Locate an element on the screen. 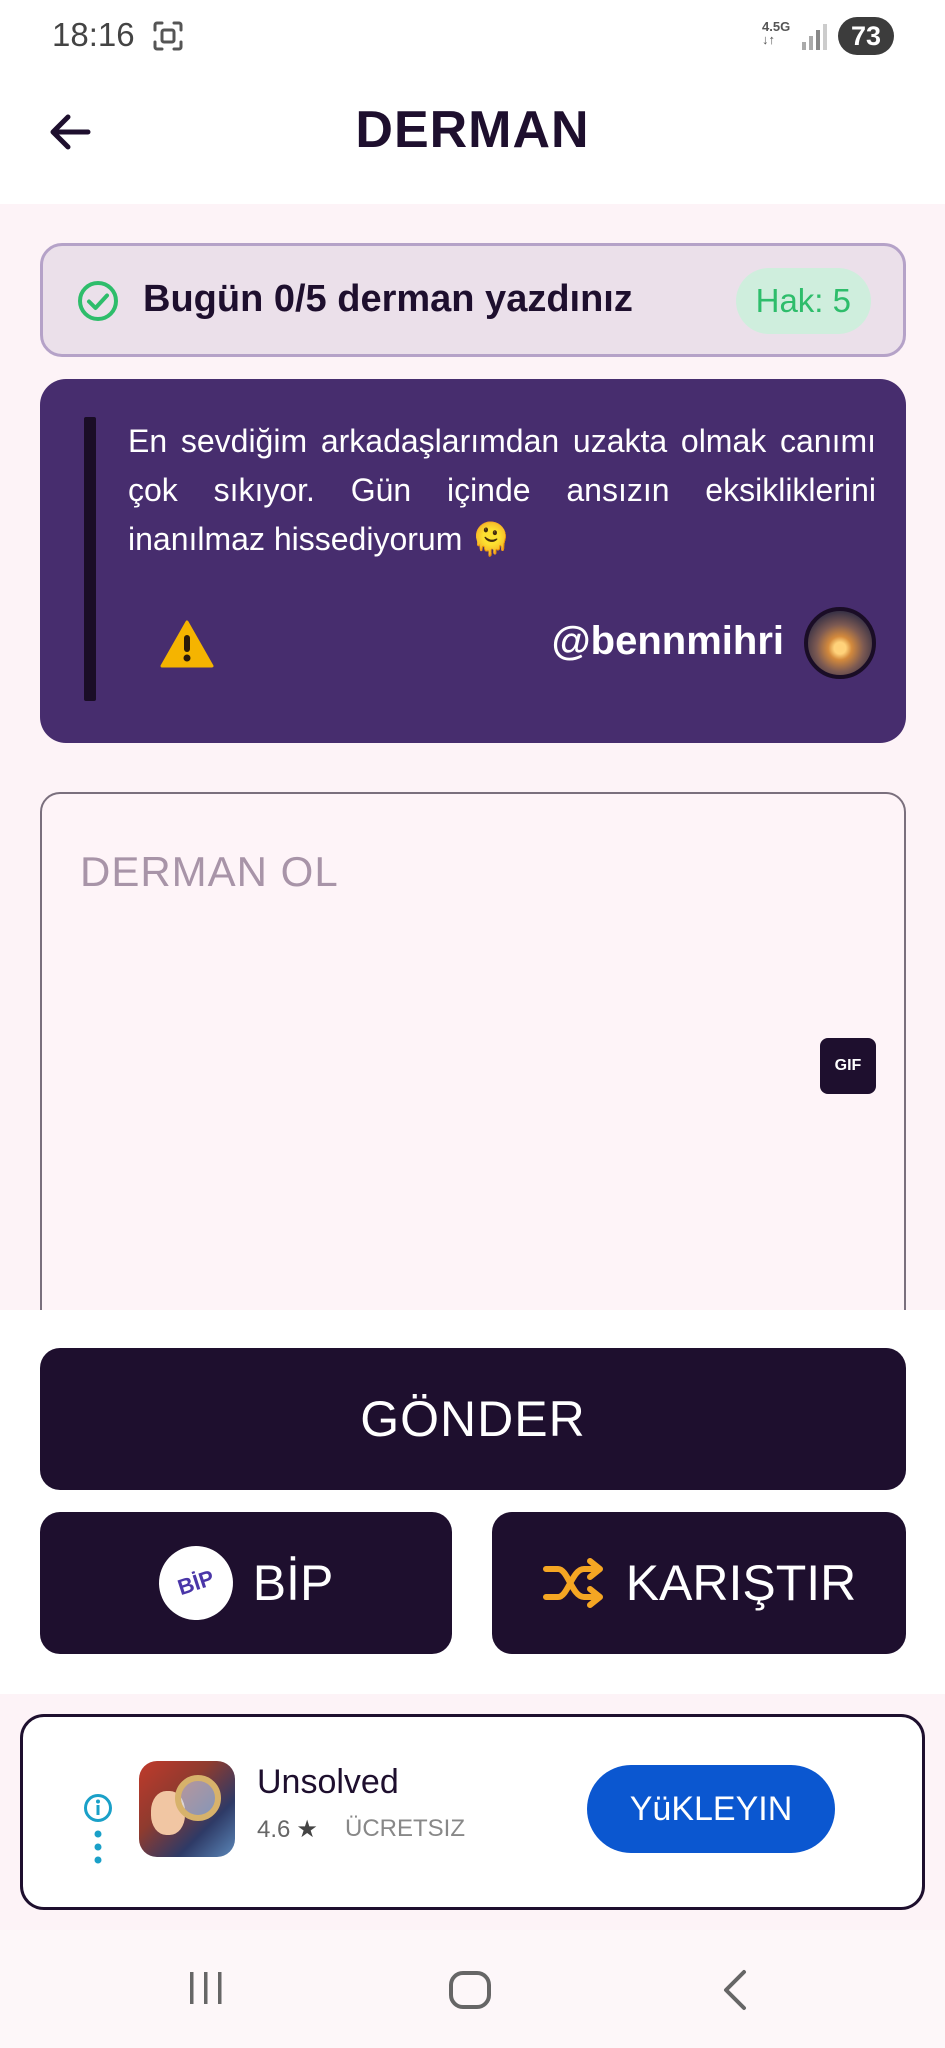 The height and width of the screenshot is (2048, 945). message-username: @bennmihri is located at coordinates (668, 641).